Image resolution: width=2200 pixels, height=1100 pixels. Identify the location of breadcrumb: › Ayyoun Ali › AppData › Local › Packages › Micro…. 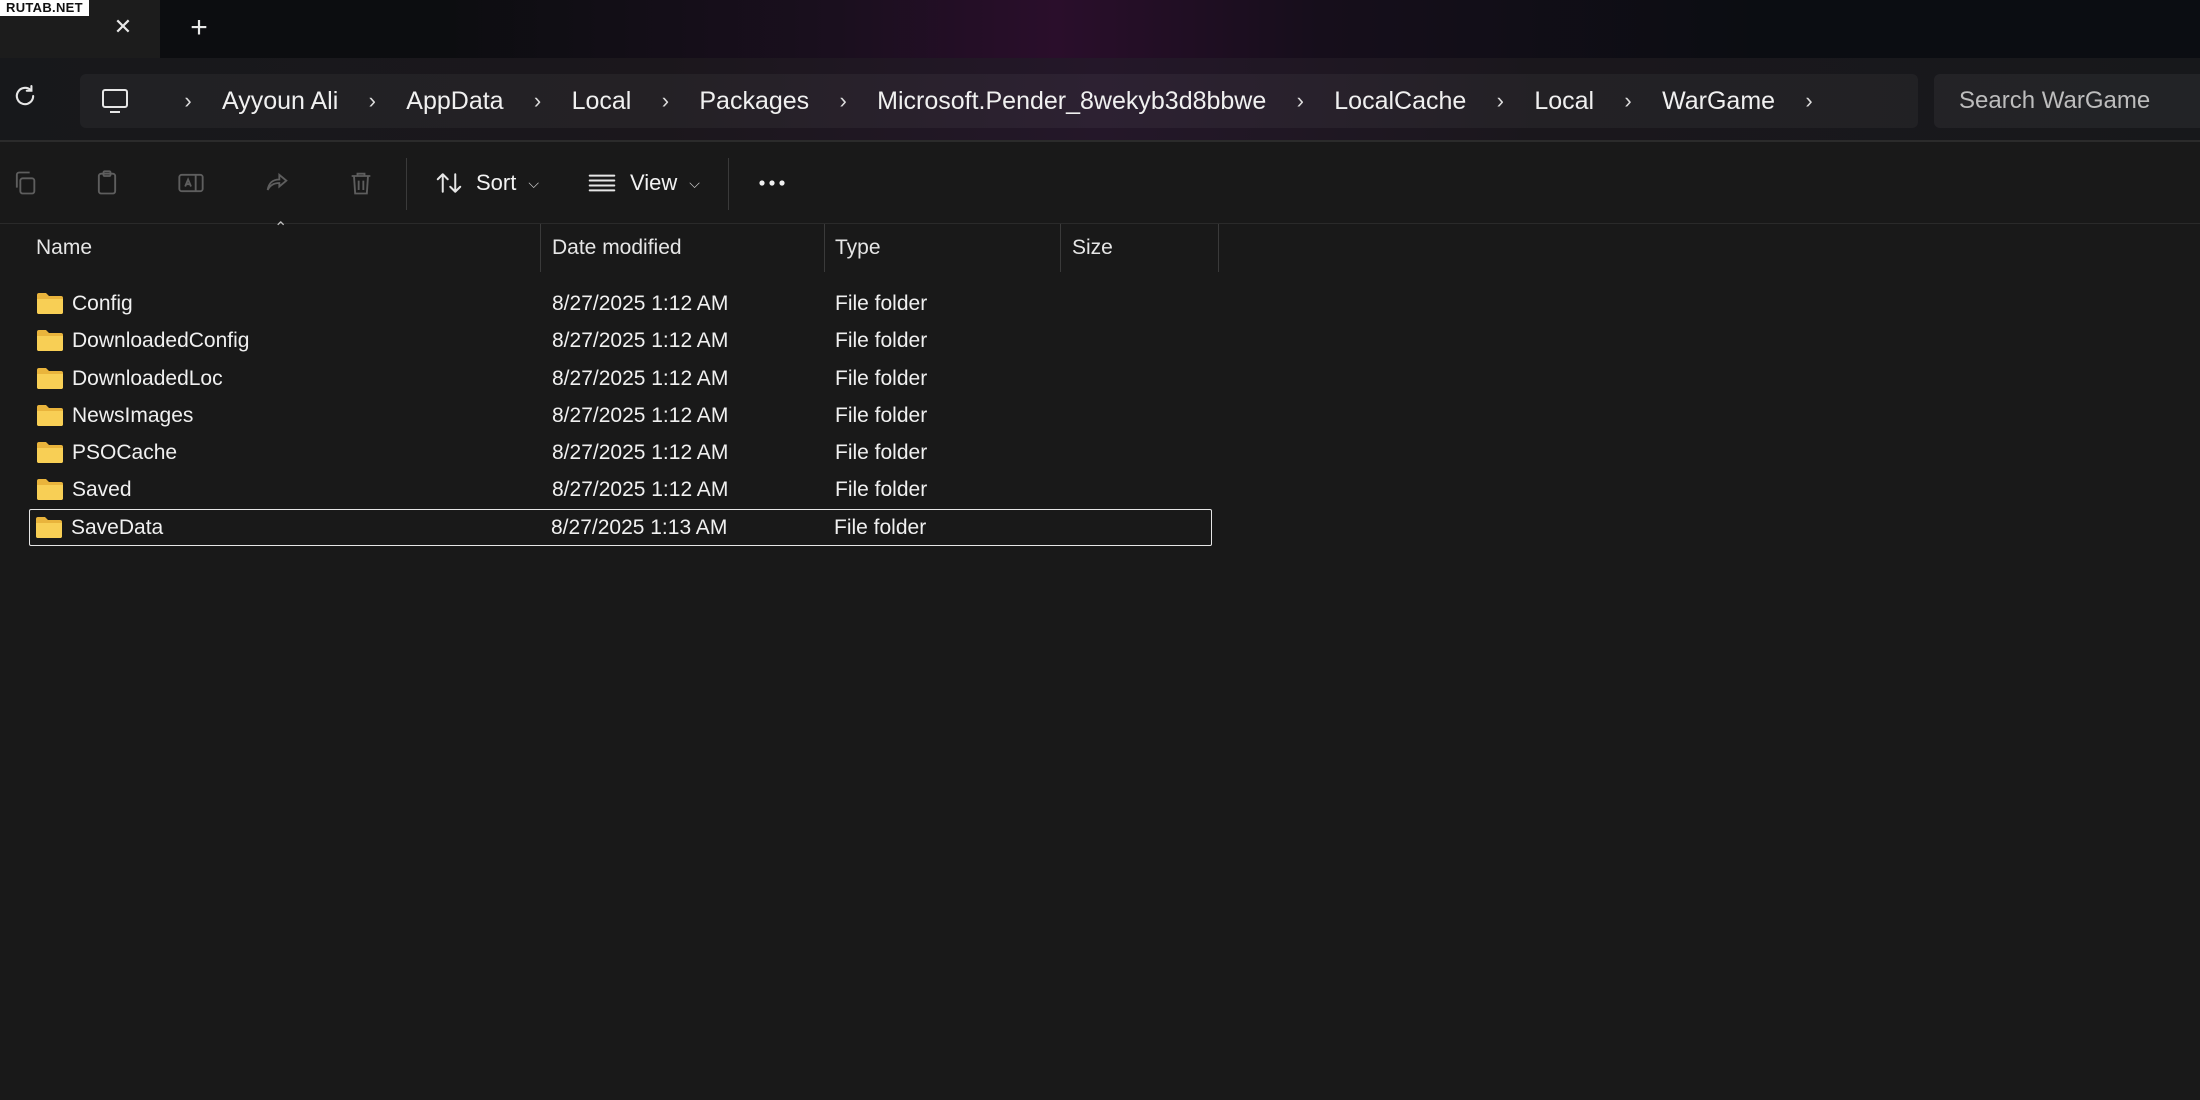
(999, 101).